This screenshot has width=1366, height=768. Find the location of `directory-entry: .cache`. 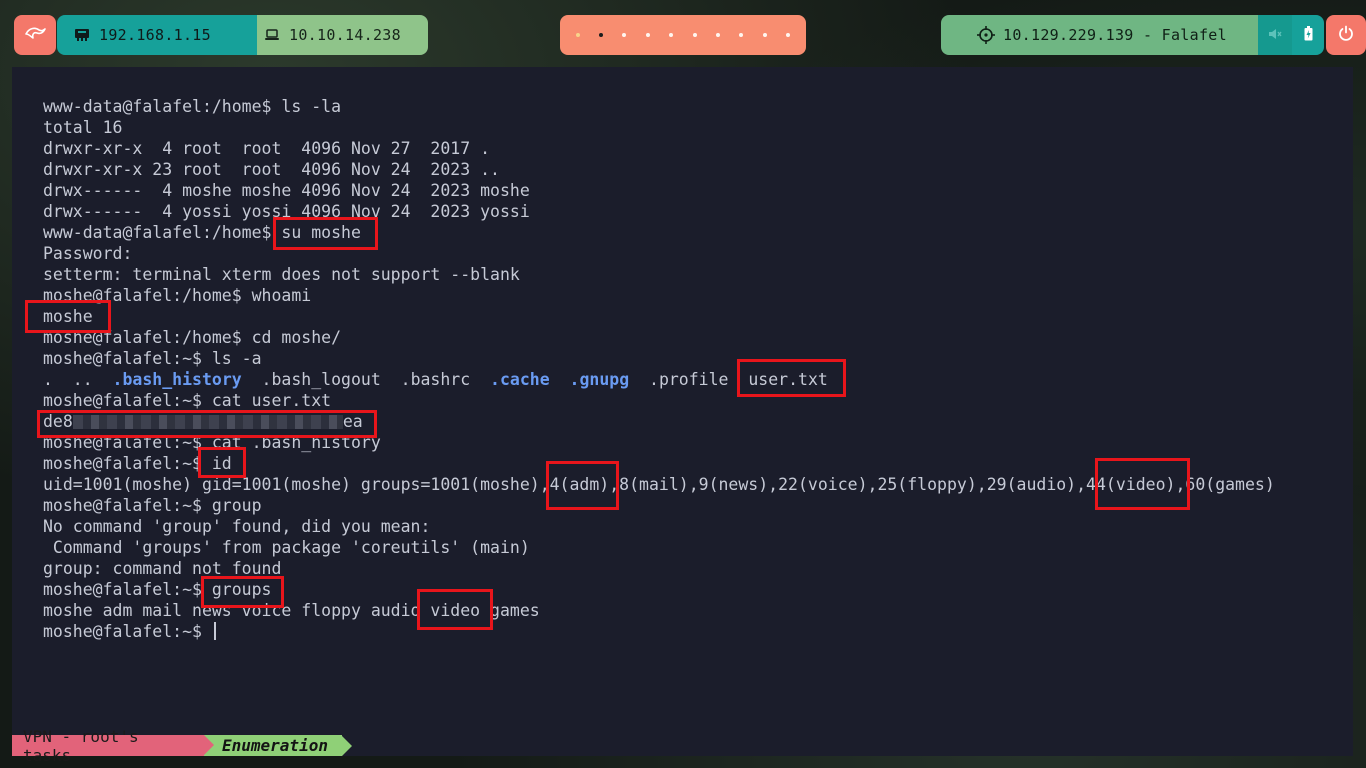

directory-entry: .cache is located at coordinates (520, 379).